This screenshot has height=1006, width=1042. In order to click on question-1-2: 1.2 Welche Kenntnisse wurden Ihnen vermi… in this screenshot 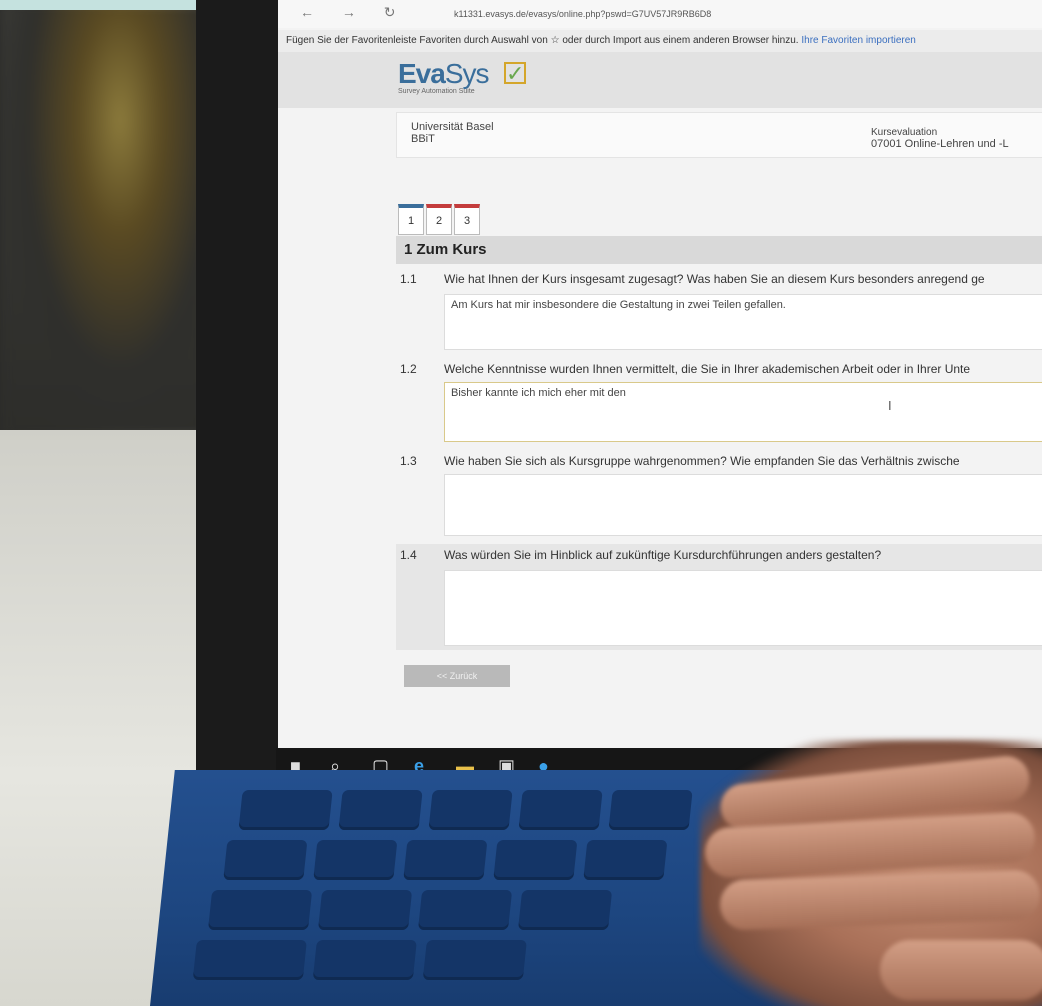, I will do `click(719, 402)`.